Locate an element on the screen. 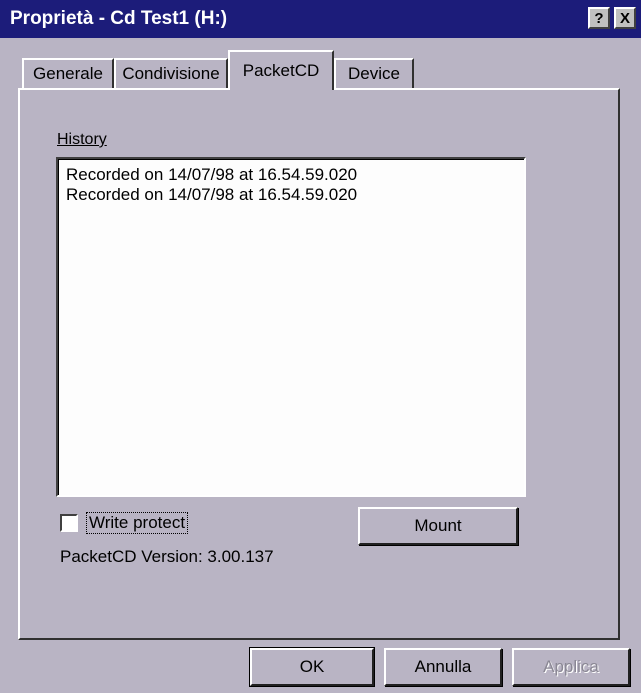 This screenshot has height=693, width=641. title-bar: Proprietà - Cd Test1 (H:) ? X is located at coordinates (320, 19).